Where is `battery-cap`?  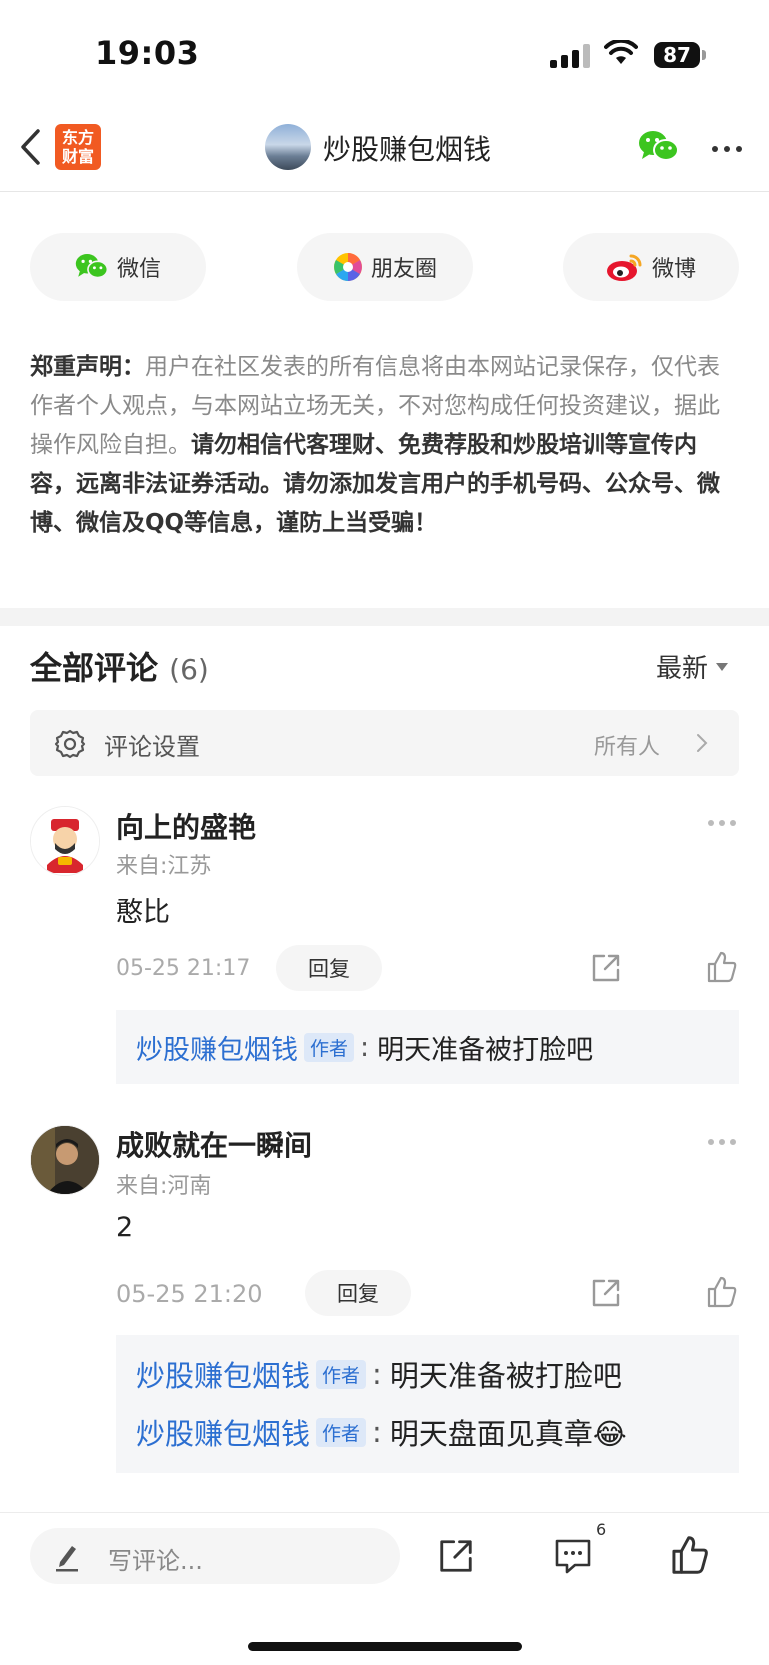 battery-cap is located at coordinates (704, 55).